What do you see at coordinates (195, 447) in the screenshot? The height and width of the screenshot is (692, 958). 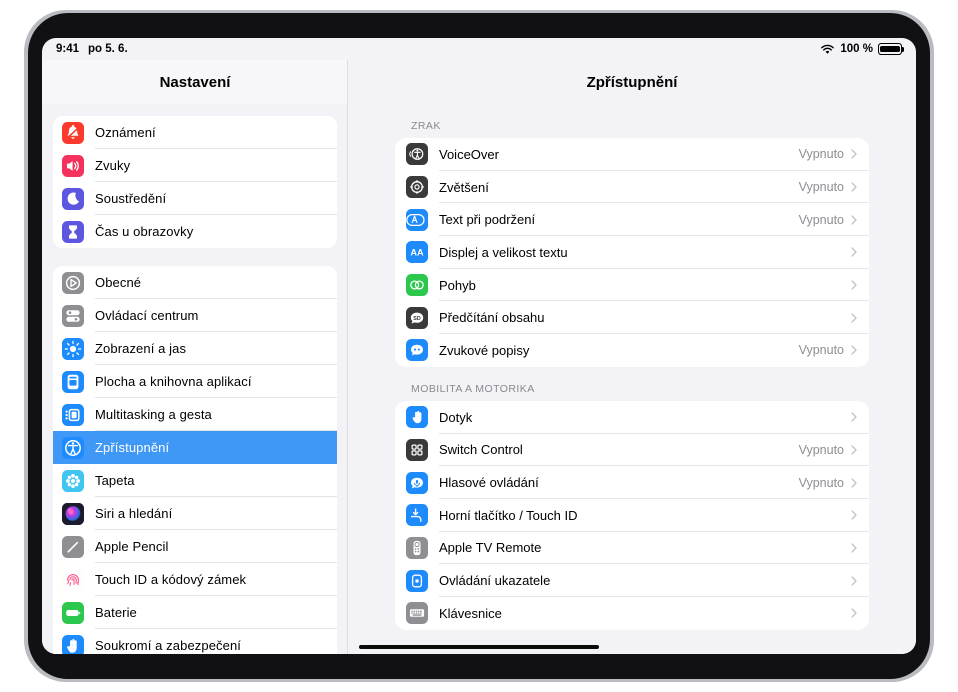 I see `sidebar-item-zp-stupn-n: Zpřístupnění` at bounding box center [195, 447].